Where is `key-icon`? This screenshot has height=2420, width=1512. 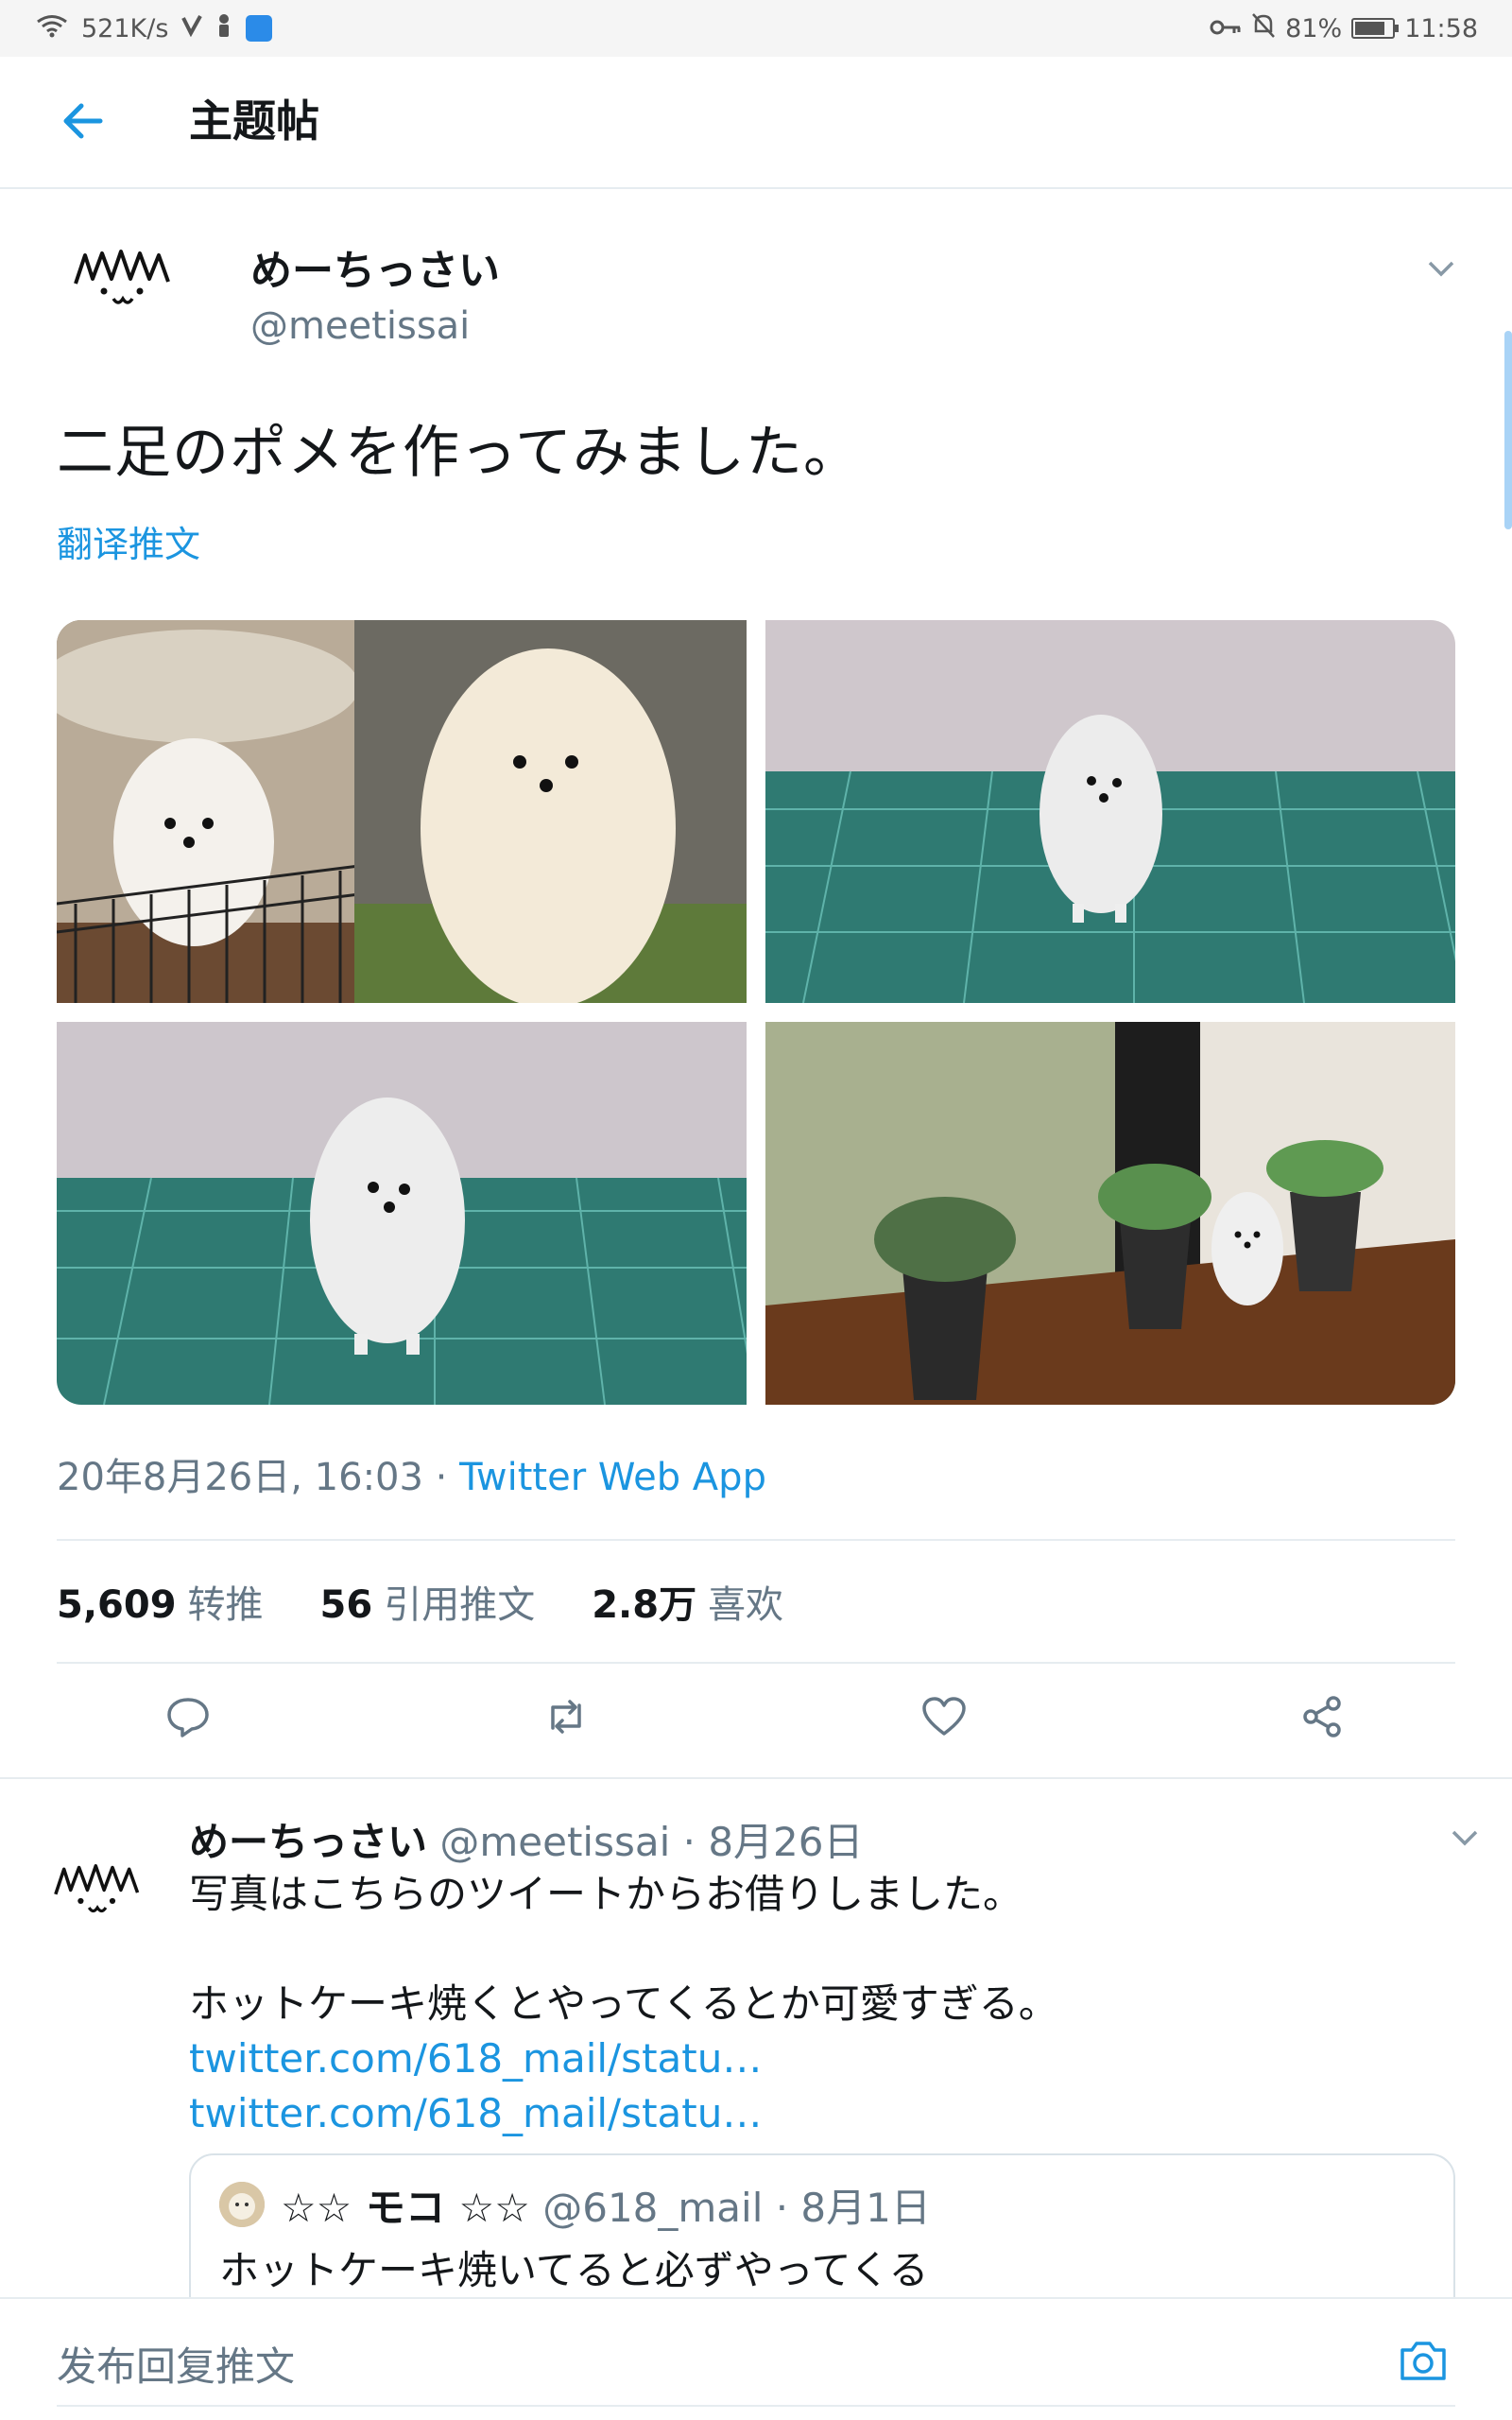
key-icon is located at coordinates (1226, 28).